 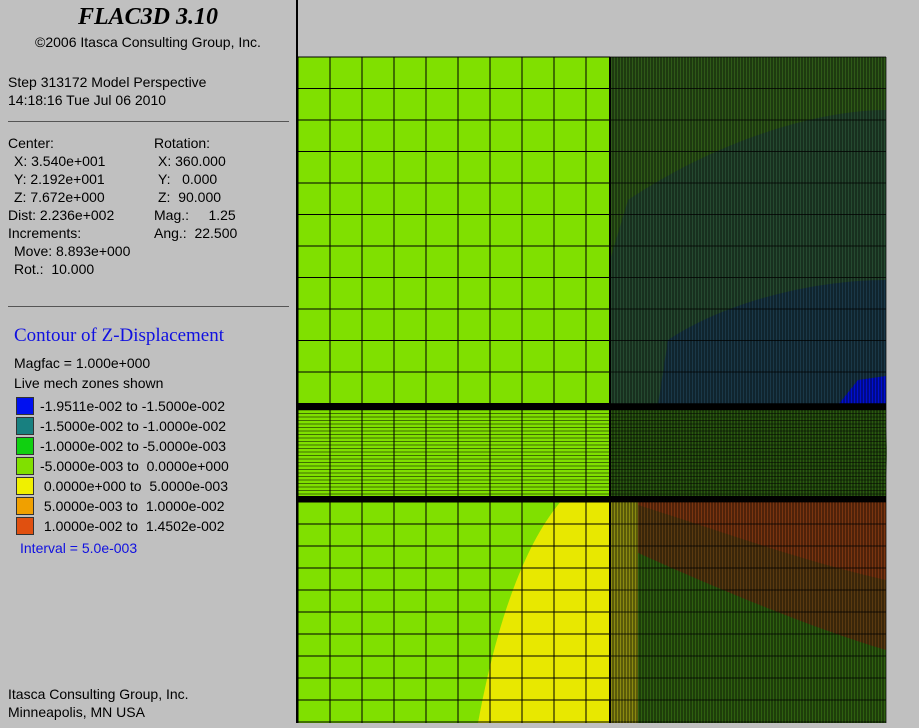 I want to click on angle-text: Ang.: 22.500, so click(x=196, y=233).